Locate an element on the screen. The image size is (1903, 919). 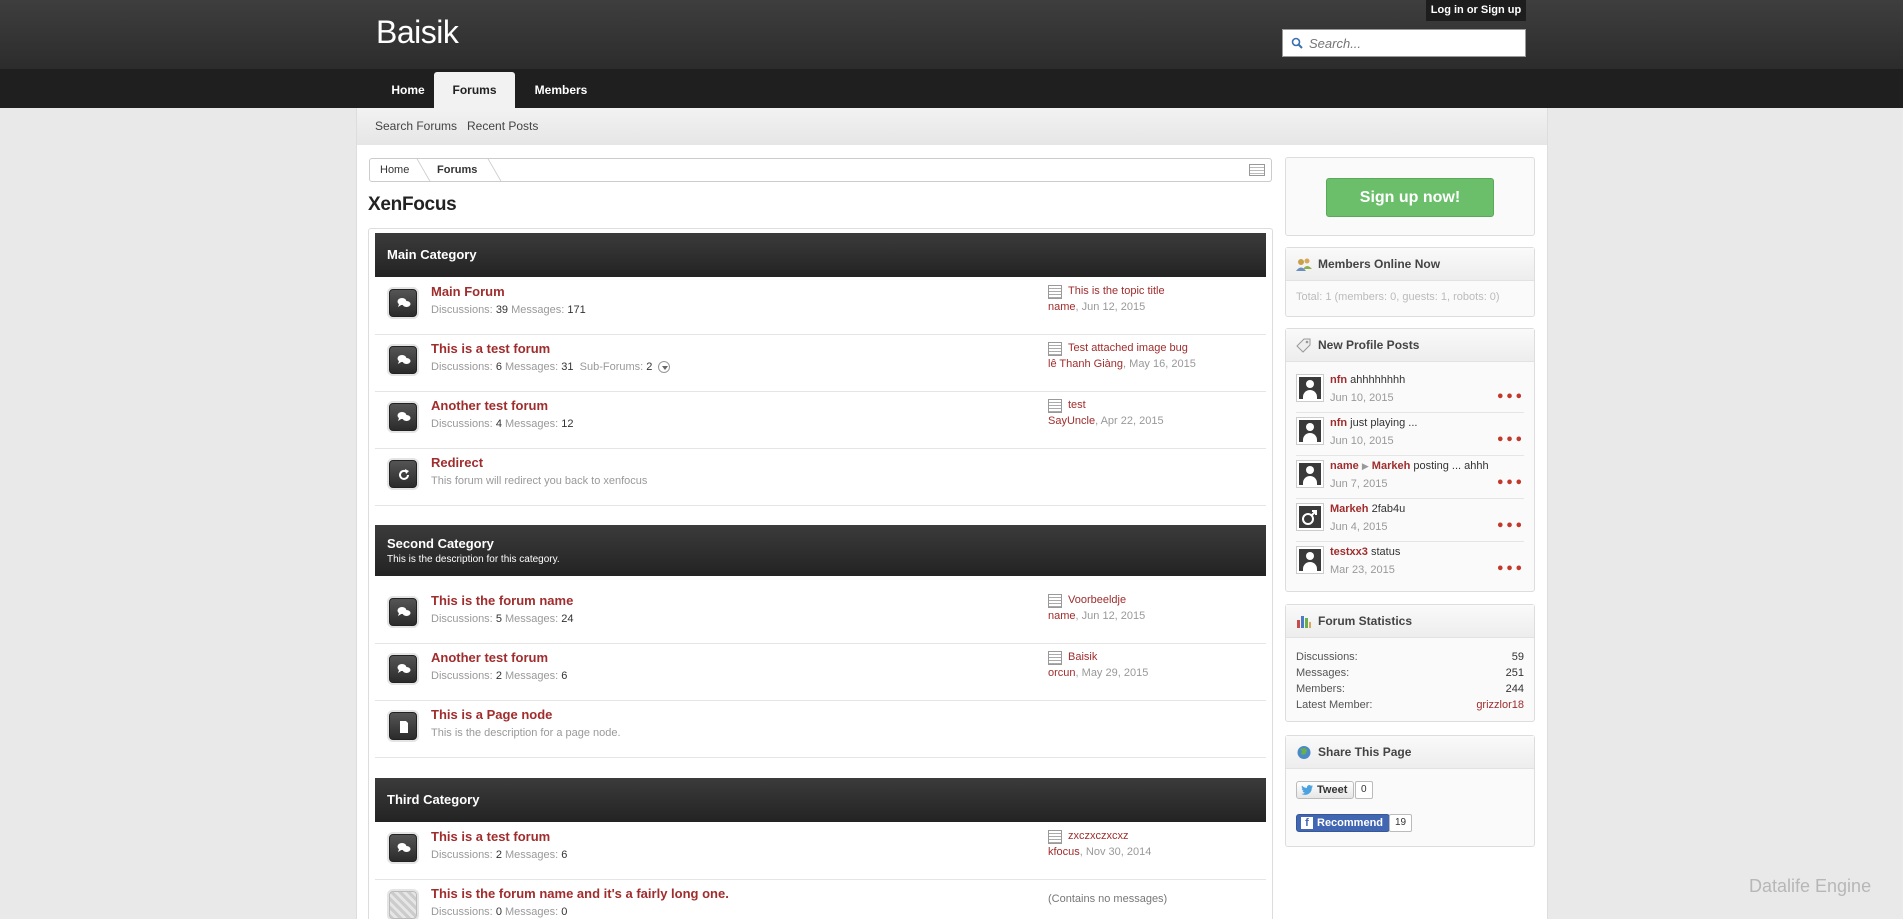
arrow-right-icon: ▶ is located at coordinates (1365, 466).